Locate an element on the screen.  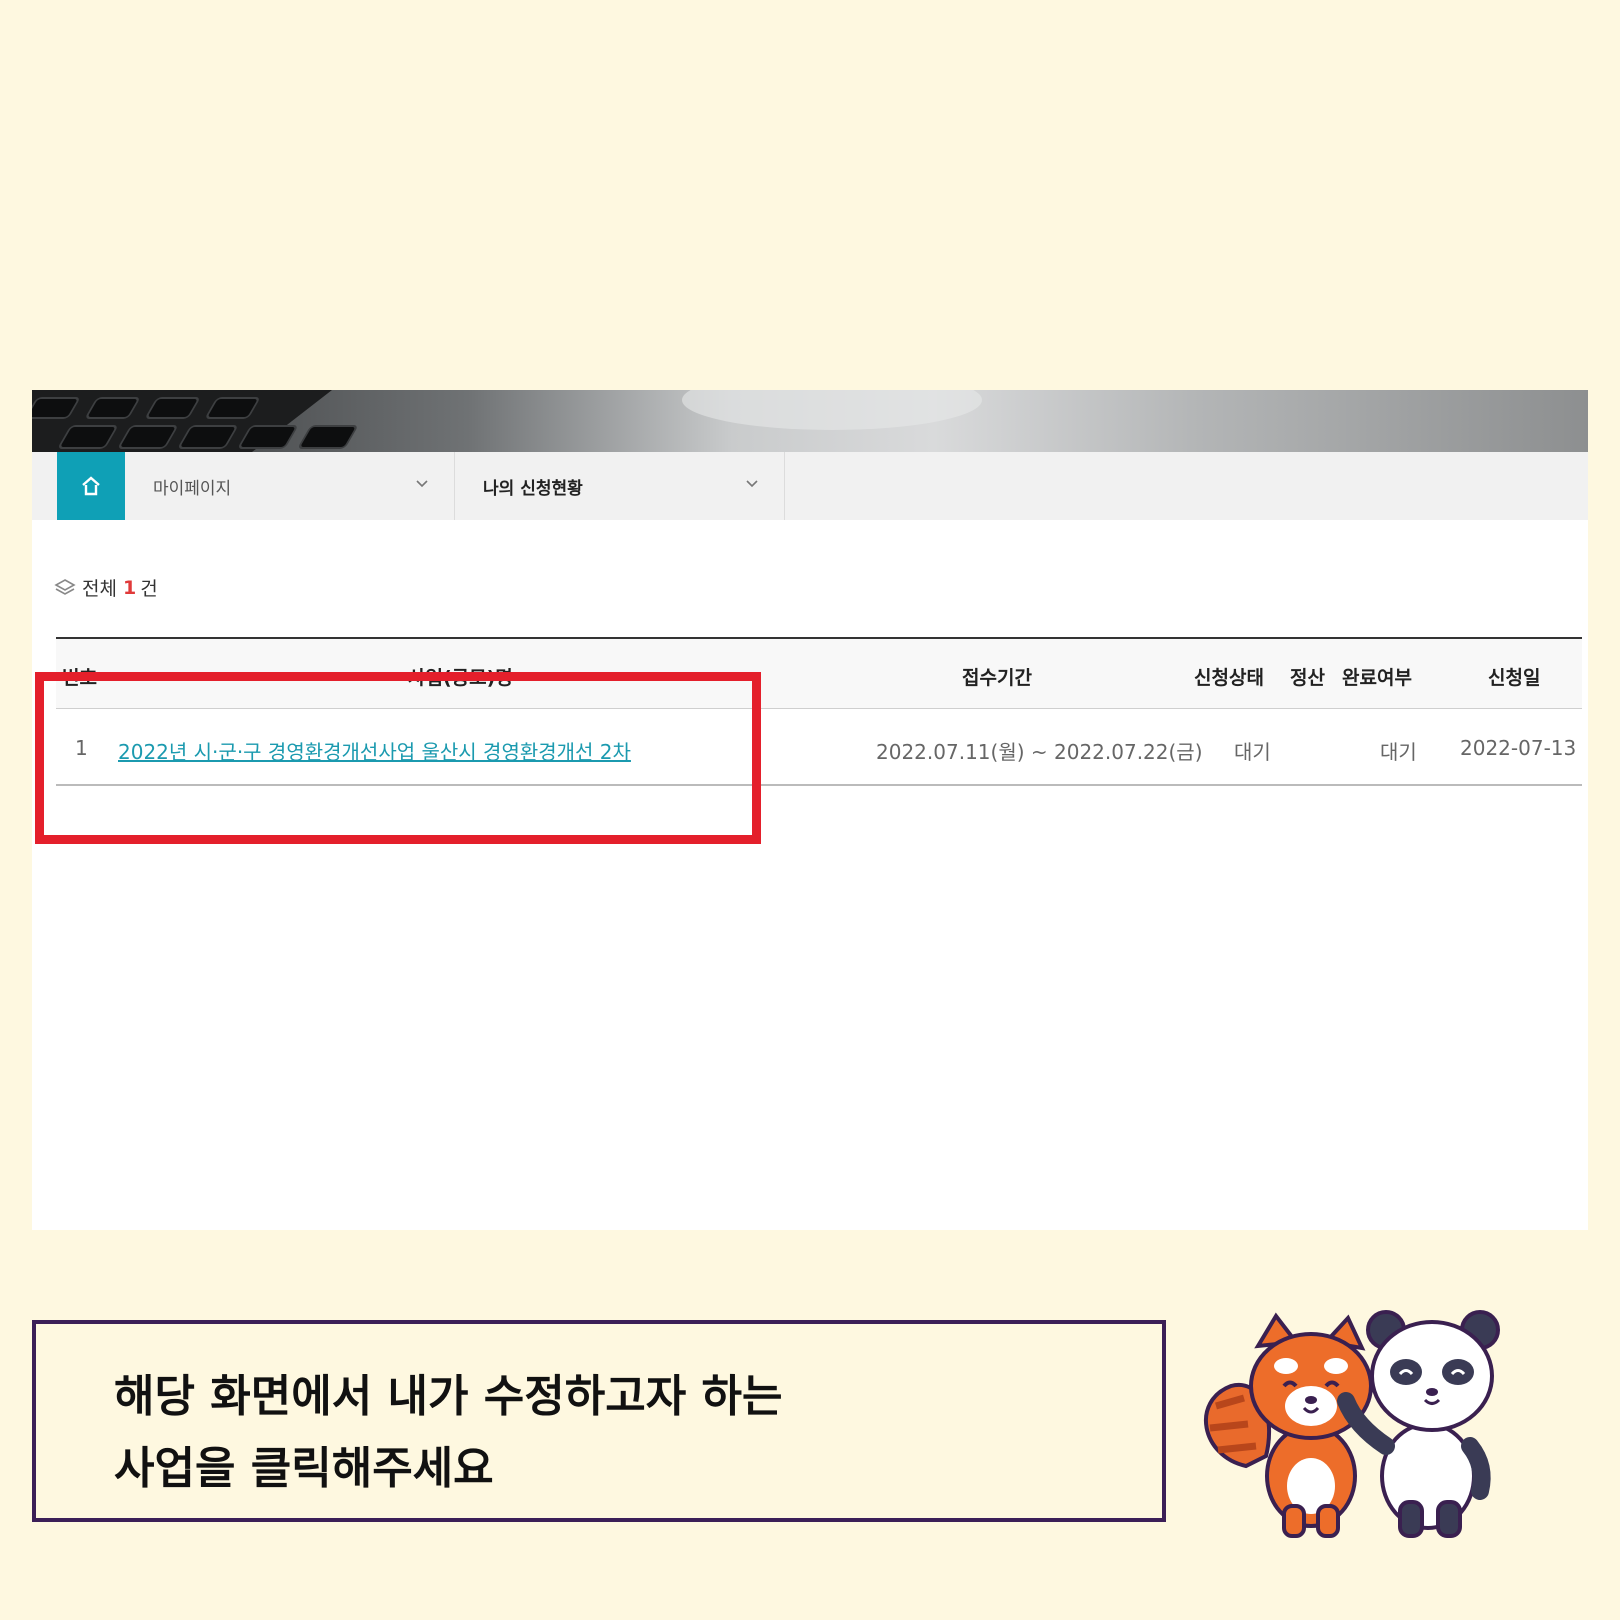
mascot-illustration is located at coordinates (1352, 1424).